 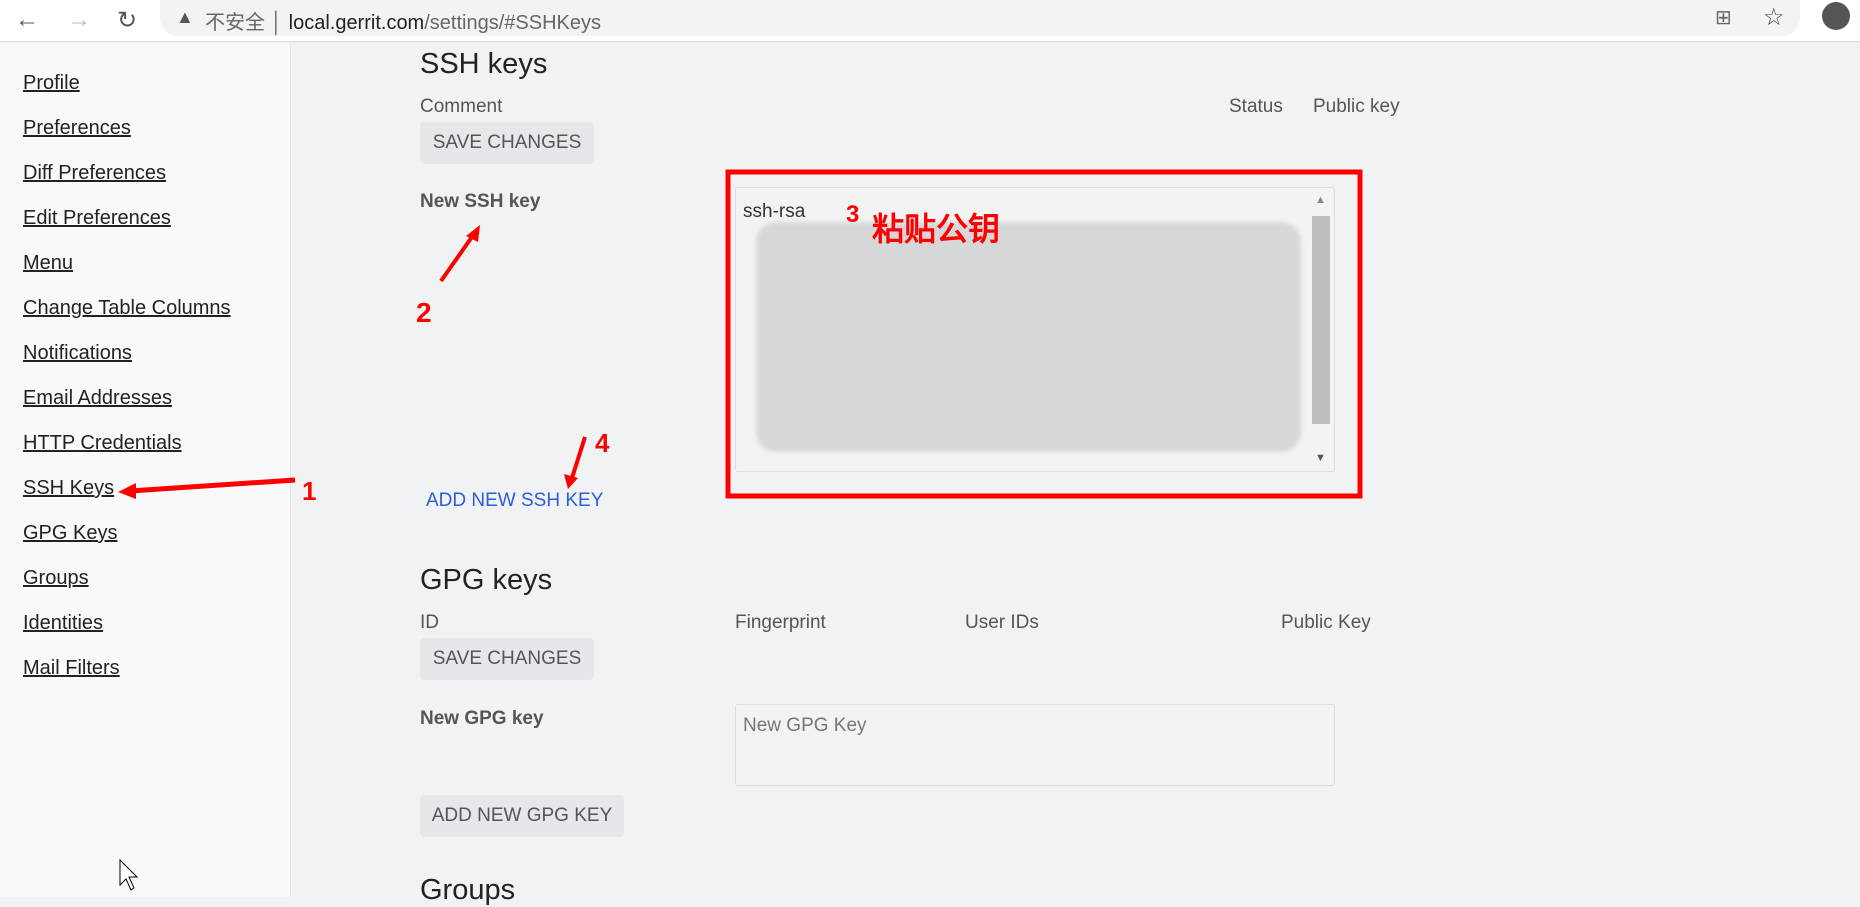 What do you see at coordinates (602, 443) in the screenshot?
I see `annotation-4: 4` at bounding box center [602, 443].